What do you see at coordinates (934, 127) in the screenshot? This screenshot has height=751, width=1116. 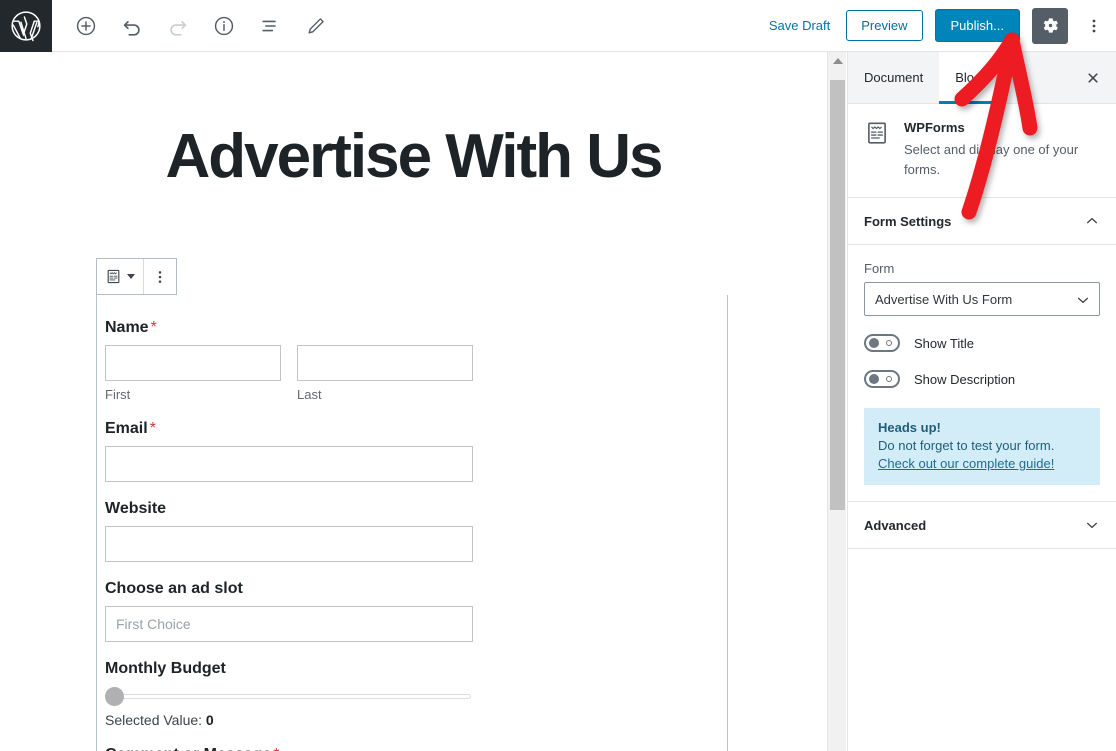 I see `block-info-title: WPForms` at bounding box center [934, 127].